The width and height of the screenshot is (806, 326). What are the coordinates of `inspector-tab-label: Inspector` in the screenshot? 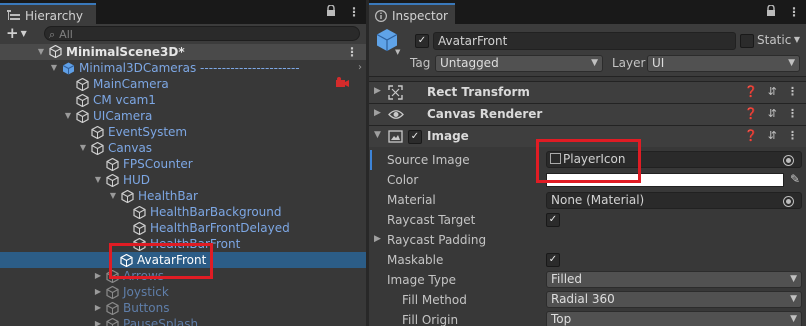 It's located at (420, 15).